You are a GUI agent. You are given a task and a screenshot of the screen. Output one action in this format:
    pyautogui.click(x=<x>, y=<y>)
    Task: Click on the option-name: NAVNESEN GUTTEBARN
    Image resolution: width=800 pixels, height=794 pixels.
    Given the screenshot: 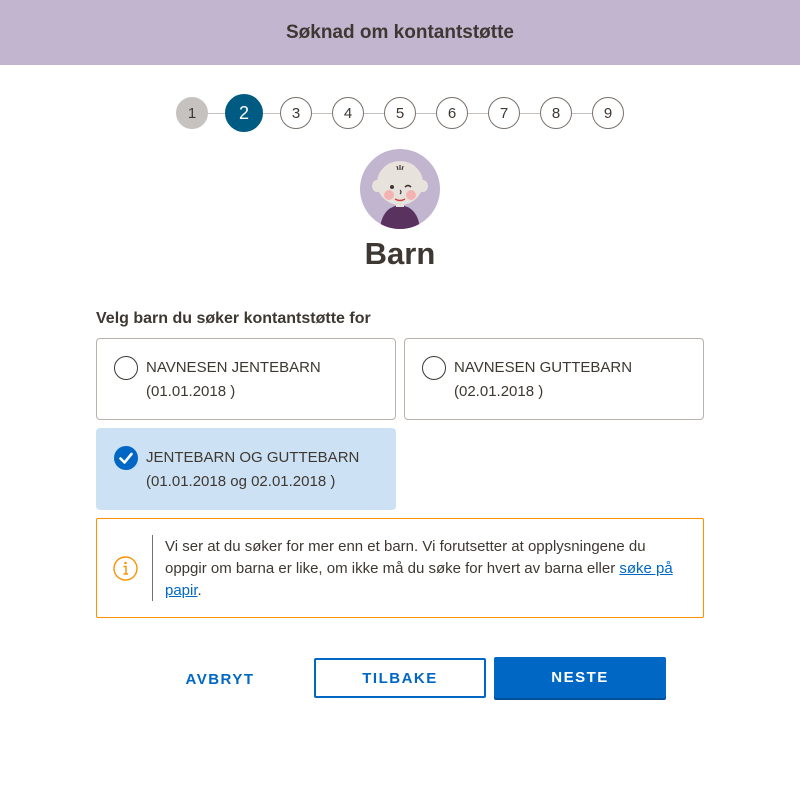 What is the action you would take?
    pyautogui.click(x=543, y=367)
    